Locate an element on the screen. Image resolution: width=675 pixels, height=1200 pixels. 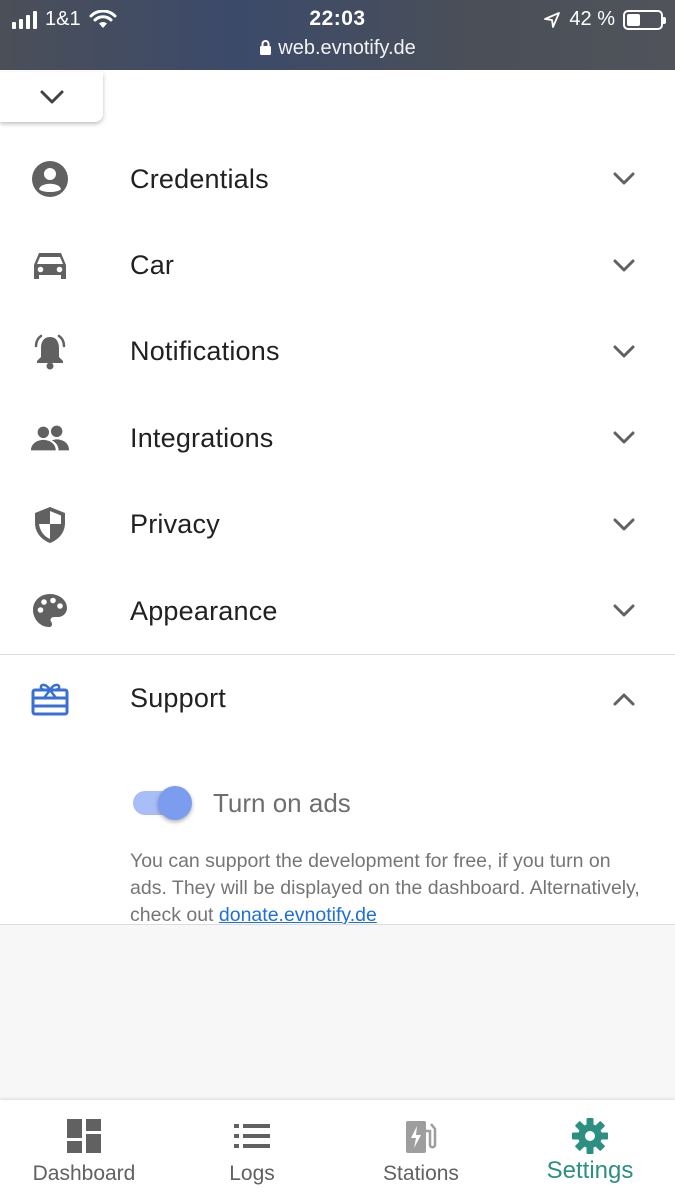
nav-logs: Logs is located at coordinates (252, 1150).